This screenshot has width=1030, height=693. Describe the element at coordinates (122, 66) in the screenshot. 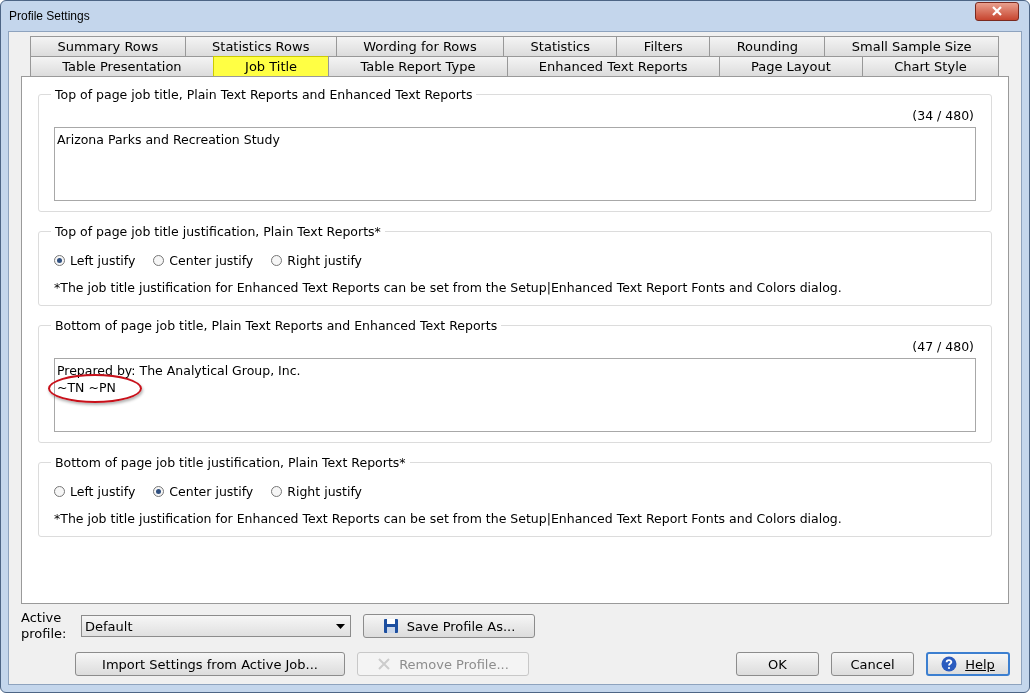

I see `tab: Table Presentation` at that location.